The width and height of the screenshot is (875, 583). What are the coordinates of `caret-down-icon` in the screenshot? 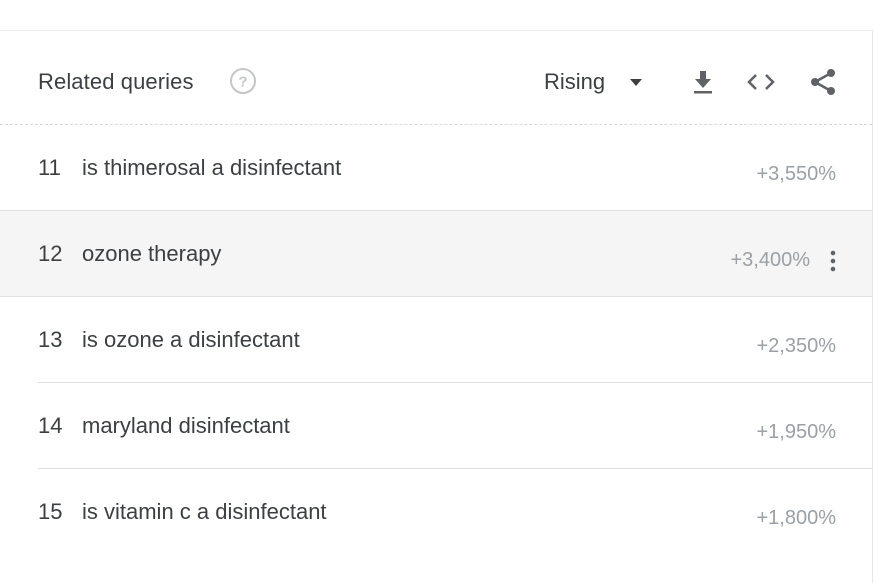 It's located at (636, 82).